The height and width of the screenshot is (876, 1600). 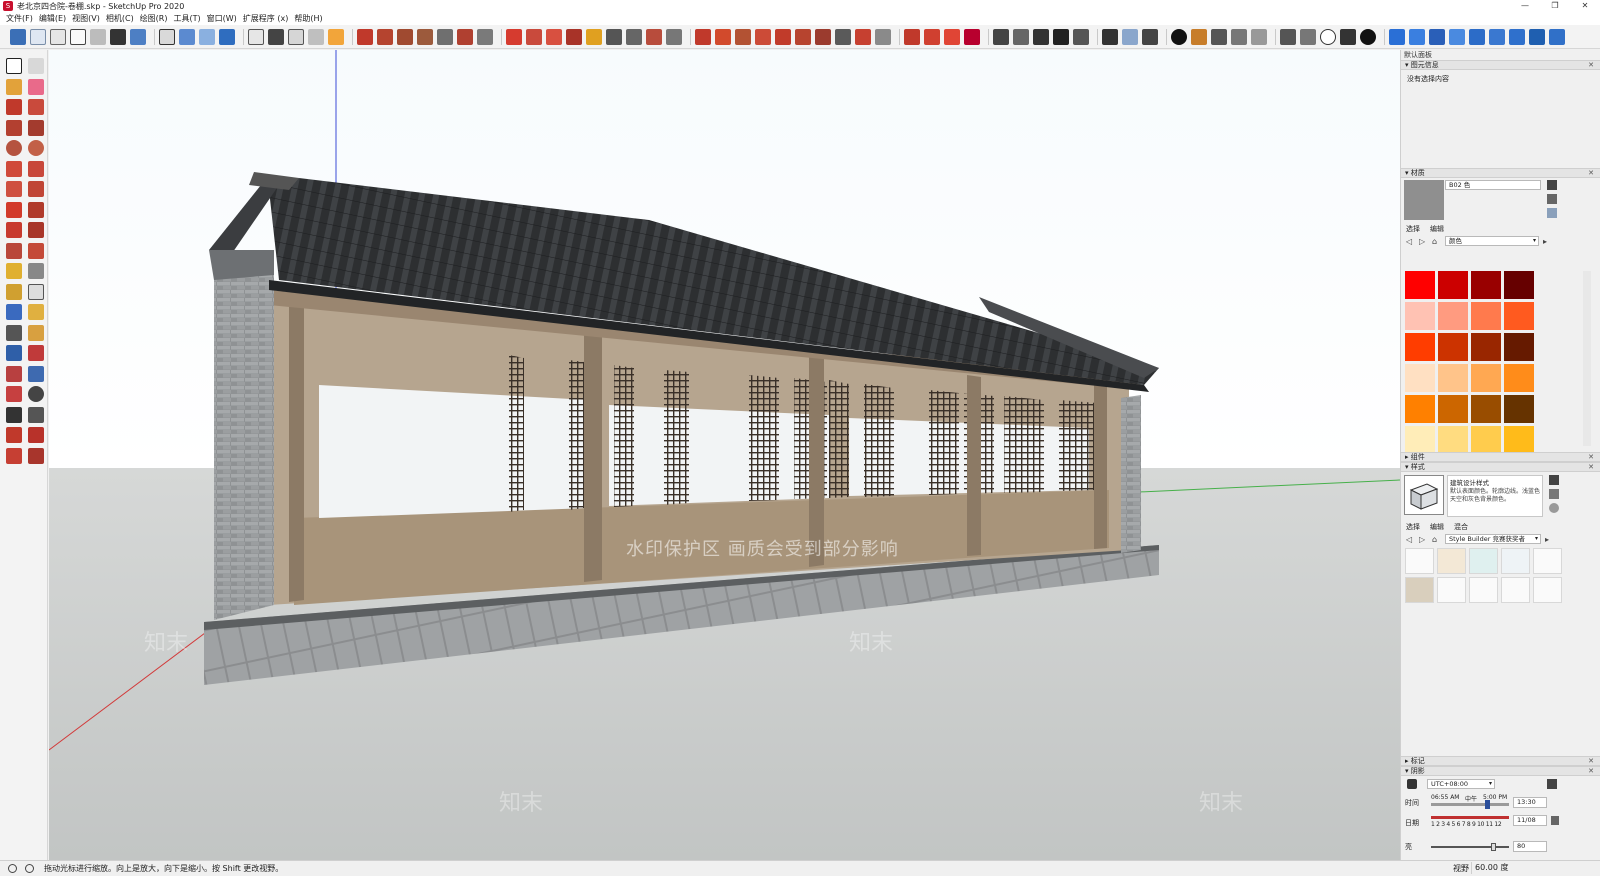 What do you see at coordinates (1061, 36) in the screenshot?
I see `home-icon` at bounding box center [1061, 36].